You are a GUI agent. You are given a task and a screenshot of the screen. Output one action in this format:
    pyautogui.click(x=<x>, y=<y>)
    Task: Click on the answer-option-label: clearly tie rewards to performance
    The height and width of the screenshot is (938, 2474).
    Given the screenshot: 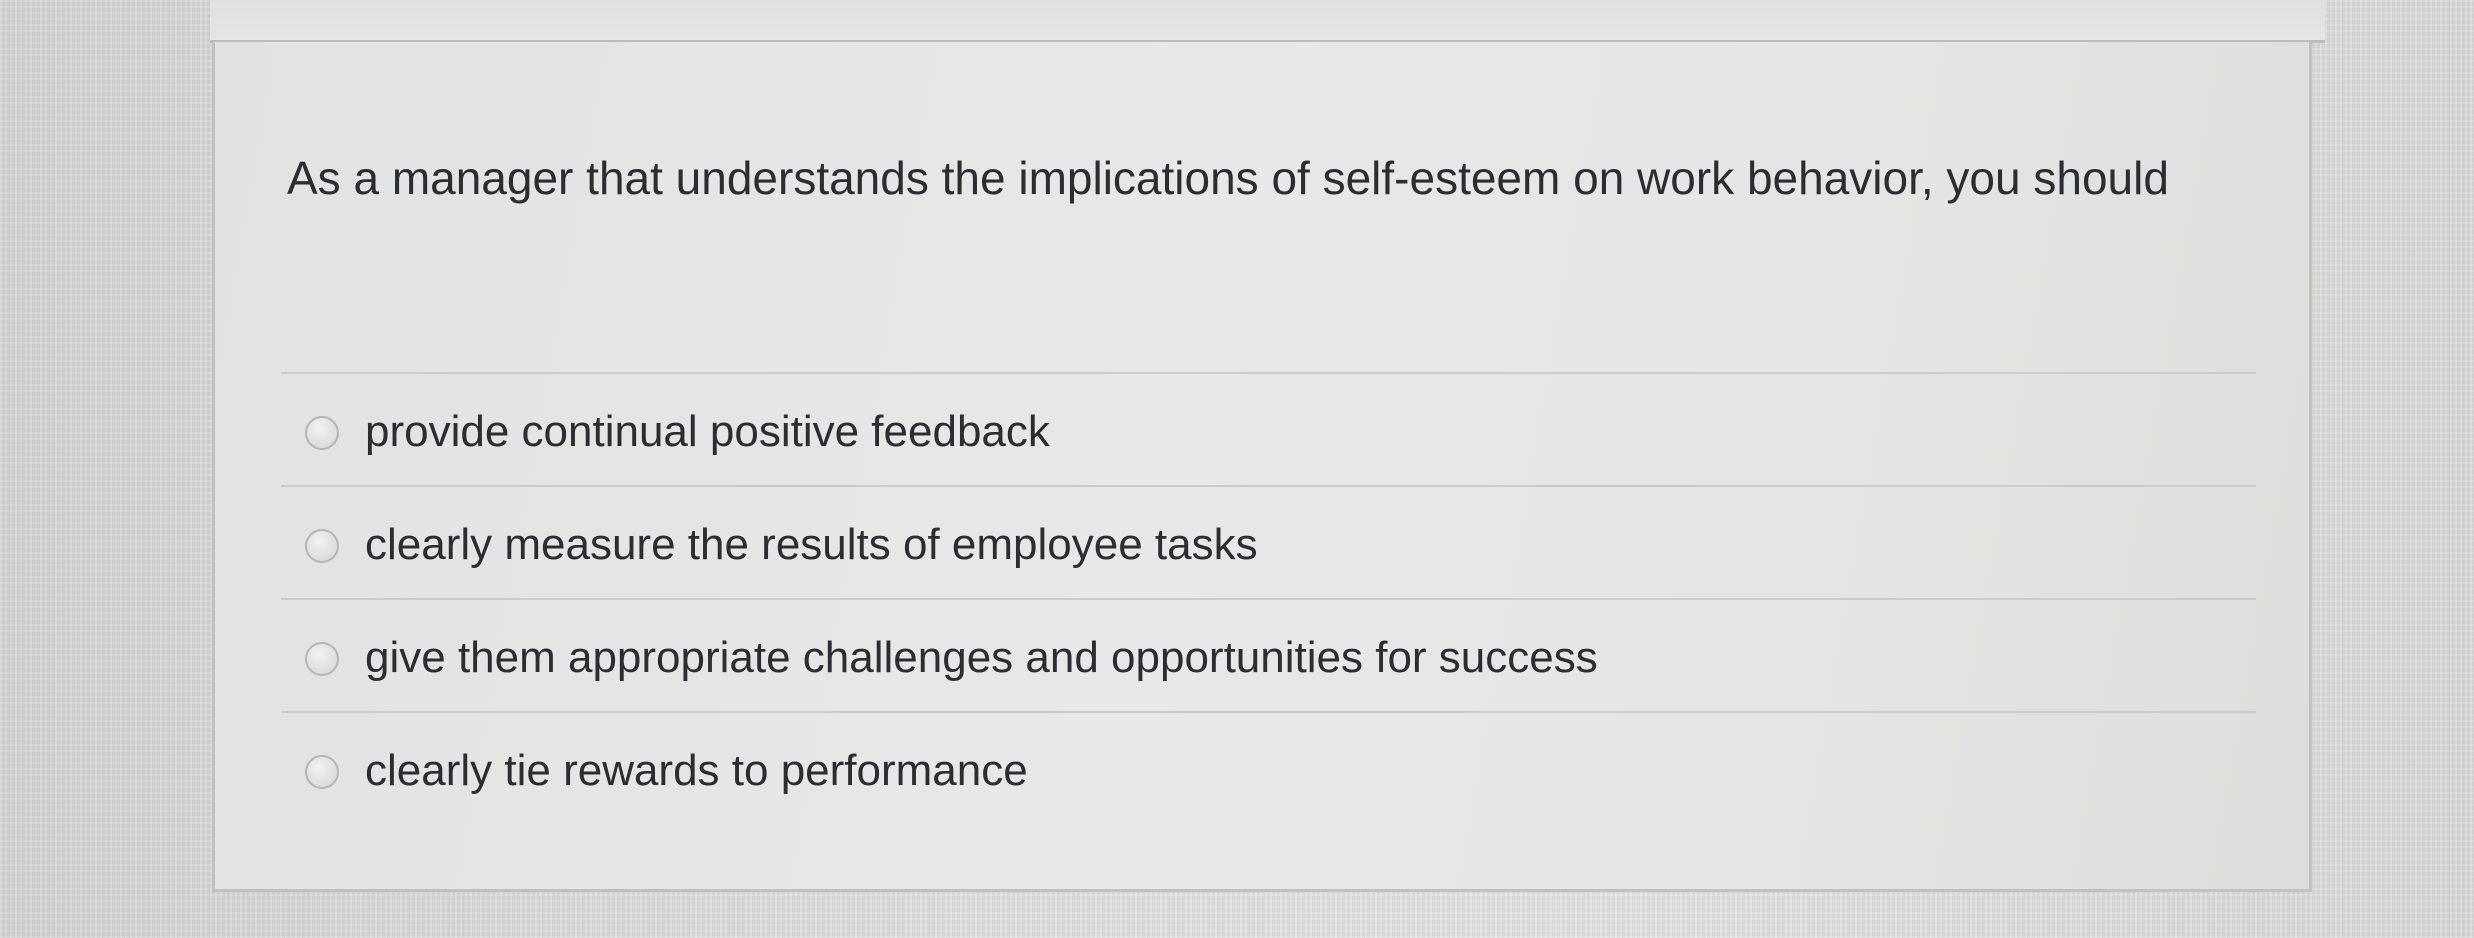 What is the action you would take?
    pyautogui.click(x=696, y=771)
    